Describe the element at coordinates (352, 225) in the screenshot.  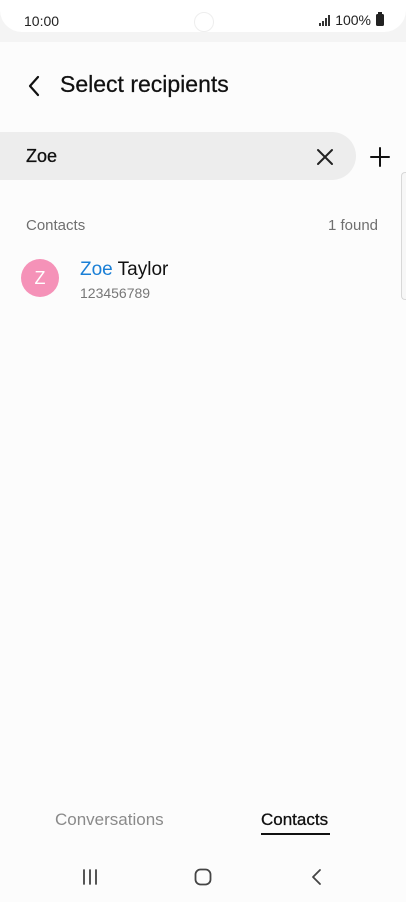
I see `found-count: 1 found` at that location.